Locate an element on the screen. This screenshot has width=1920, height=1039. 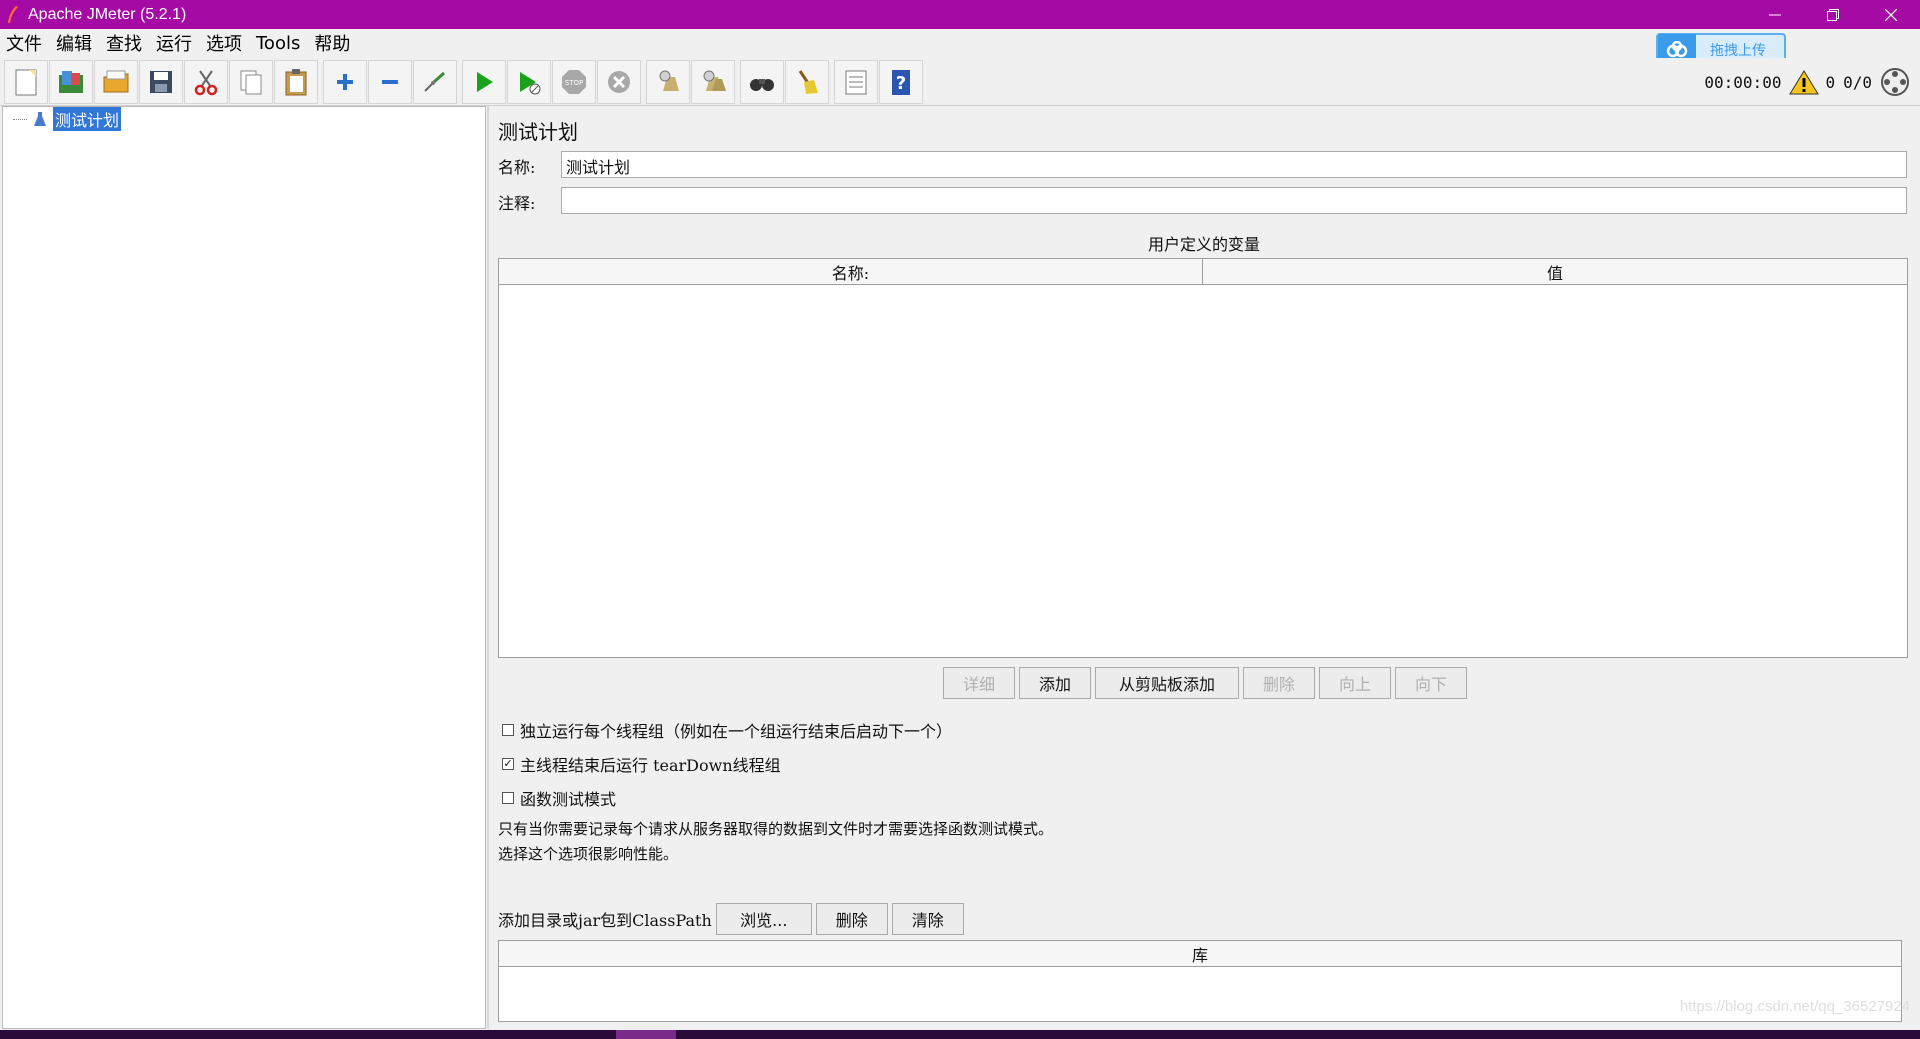
toolbar: STOP ? is located at coordinates (960, 82).